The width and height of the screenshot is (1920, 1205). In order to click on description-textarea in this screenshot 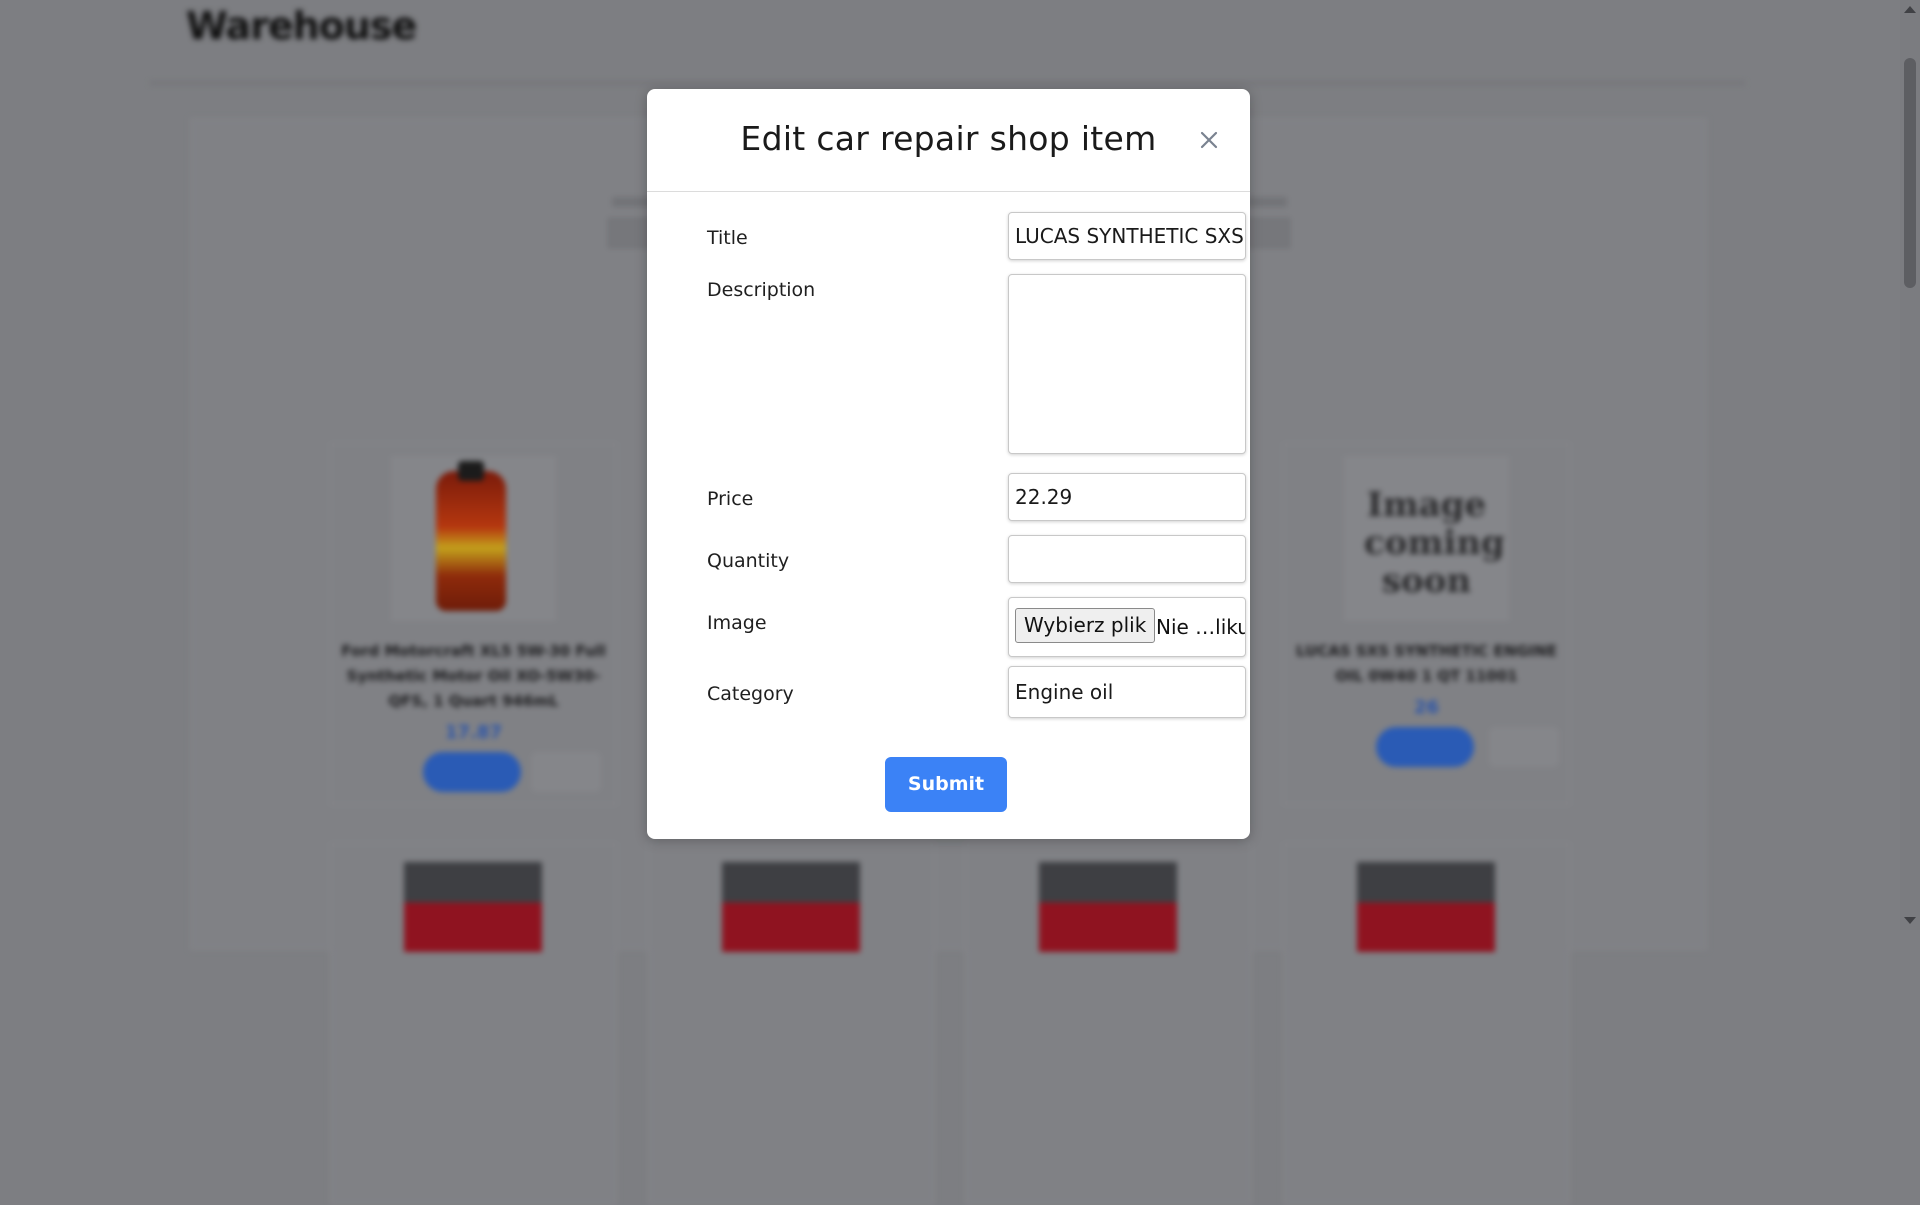, I will do `click(1127, 364)`.